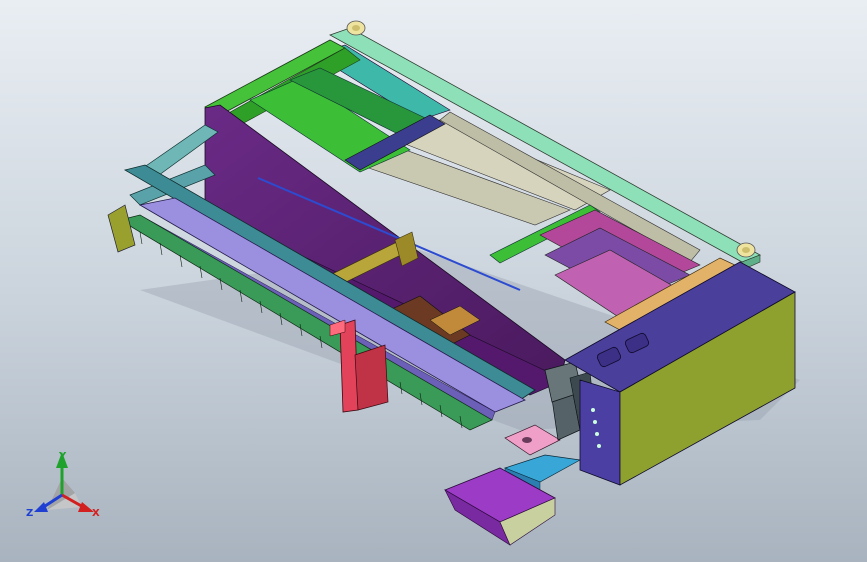 The width and height of the screenshot is (867, 562). What do you see at coordinates (29, 513) in the screenshot?
I see `axis-z-label: Z` at bounding box center [29, 513].